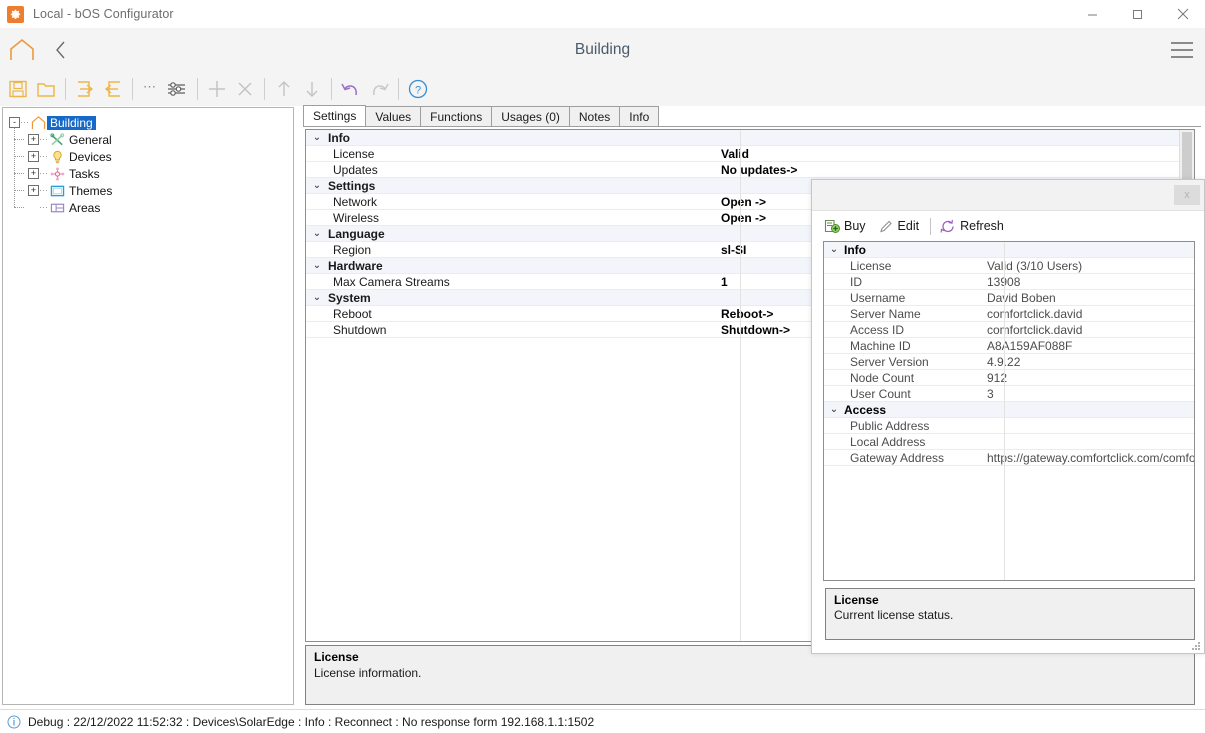 The height and width of the screenshot is (733, 1205). I want to click on dialog-row-name: Username, so click(878, 297).